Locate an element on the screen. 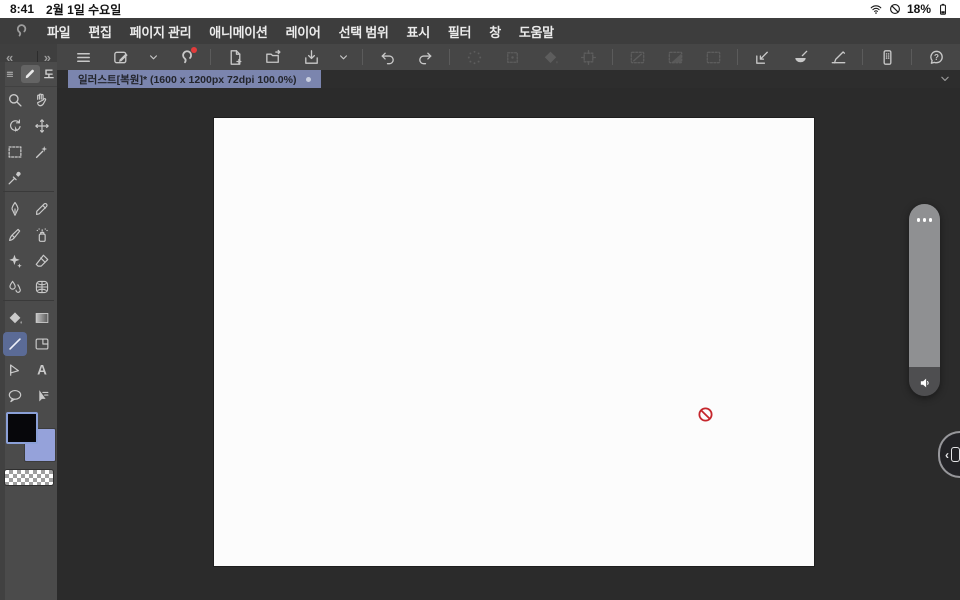  line-icon is located at coordinates (15, 344).